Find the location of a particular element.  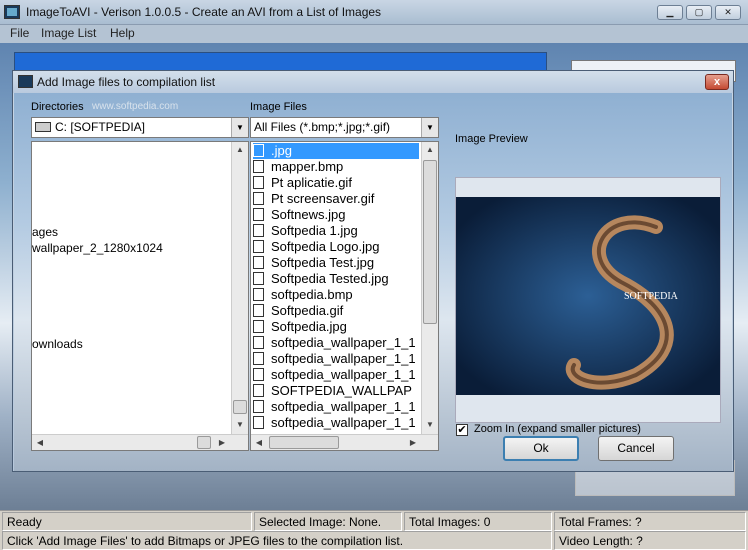

file-list-item: Pt aplicatie.gif is located at coordinates (336, 183).